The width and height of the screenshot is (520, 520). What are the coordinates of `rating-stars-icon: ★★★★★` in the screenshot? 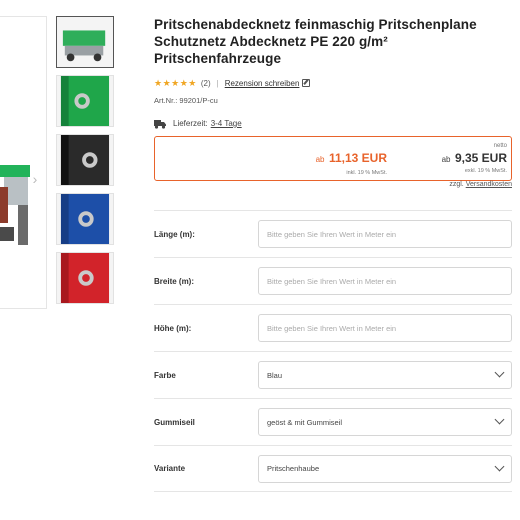 It's located at (175, 82).